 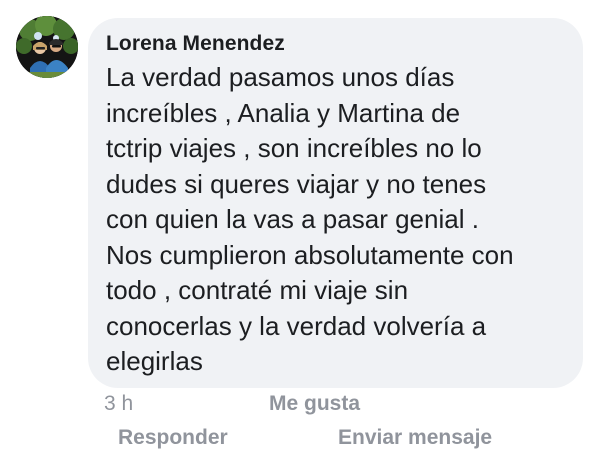 What do you see at coordinates (296, 325) in the screenshot?
I see `comment-text-line: conocerlas y la verdad volvería a` at bounding box center [296, 325].